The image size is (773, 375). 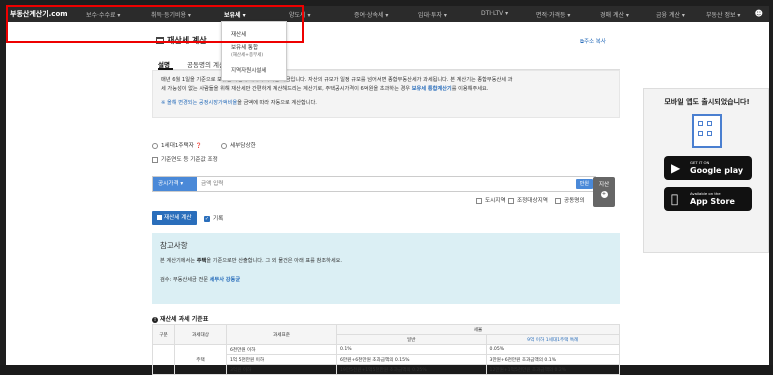 What do you see at coordinates (381, 184) in the screenshot?
I see `price-input` at bounding box center [381, 184].